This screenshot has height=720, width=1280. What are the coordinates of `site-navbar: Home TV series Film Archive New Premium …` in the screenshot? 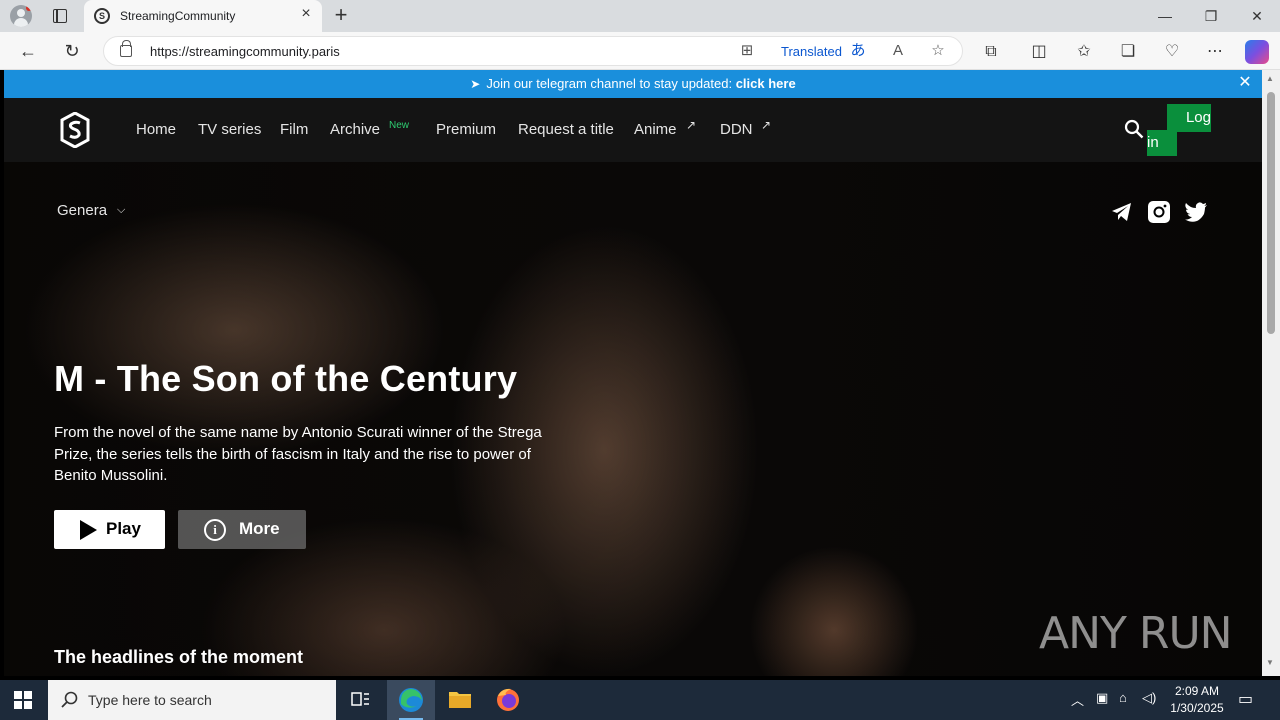 It's located at (633, 130).